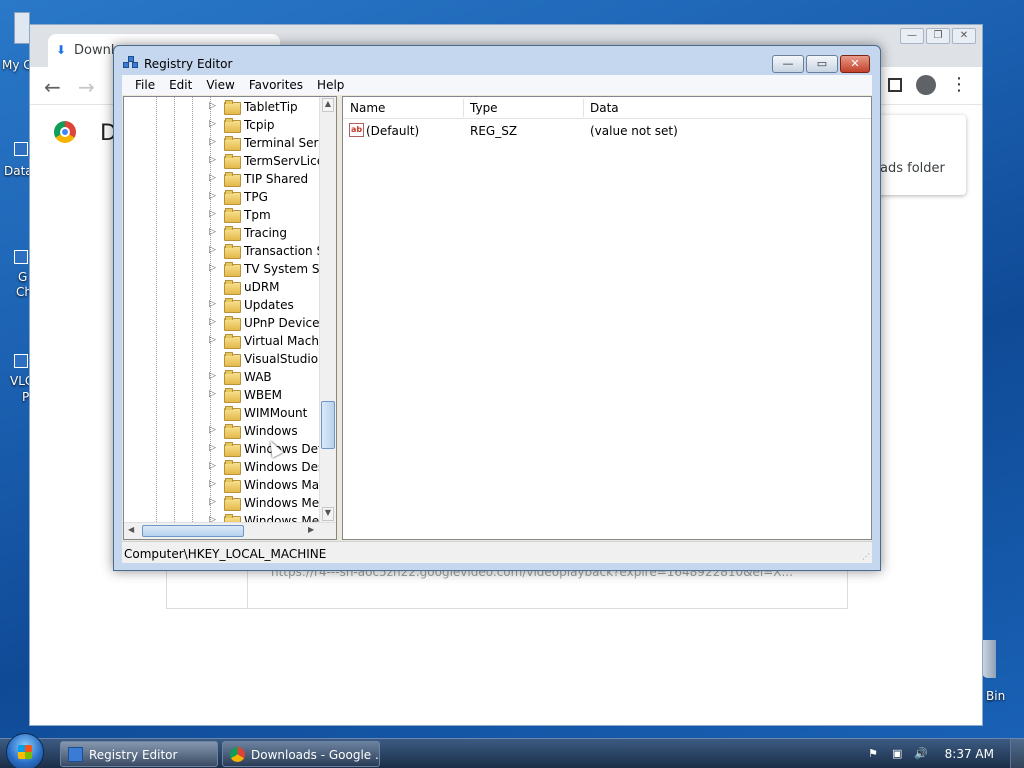 Image resolution: width=1024 pixels, height=768 pixels. I want to click on tree-item: WIMMount, so click(222, 413).